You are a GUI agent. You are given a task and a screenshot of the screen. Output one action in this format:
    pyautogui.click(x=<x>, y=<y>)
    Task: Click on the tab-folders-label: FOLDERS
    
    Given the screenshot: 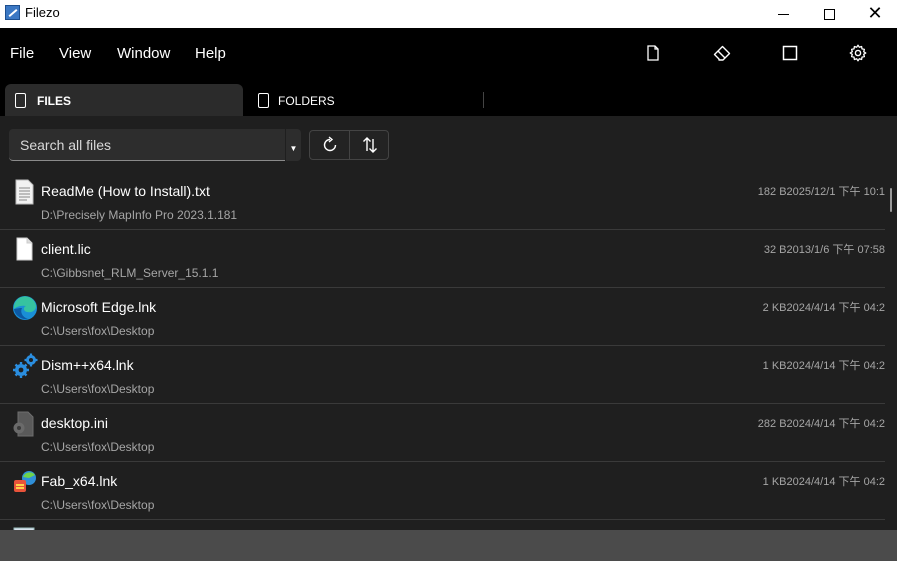 What is the action you would take?
    pyautogui.click(x=306, y=101)
    